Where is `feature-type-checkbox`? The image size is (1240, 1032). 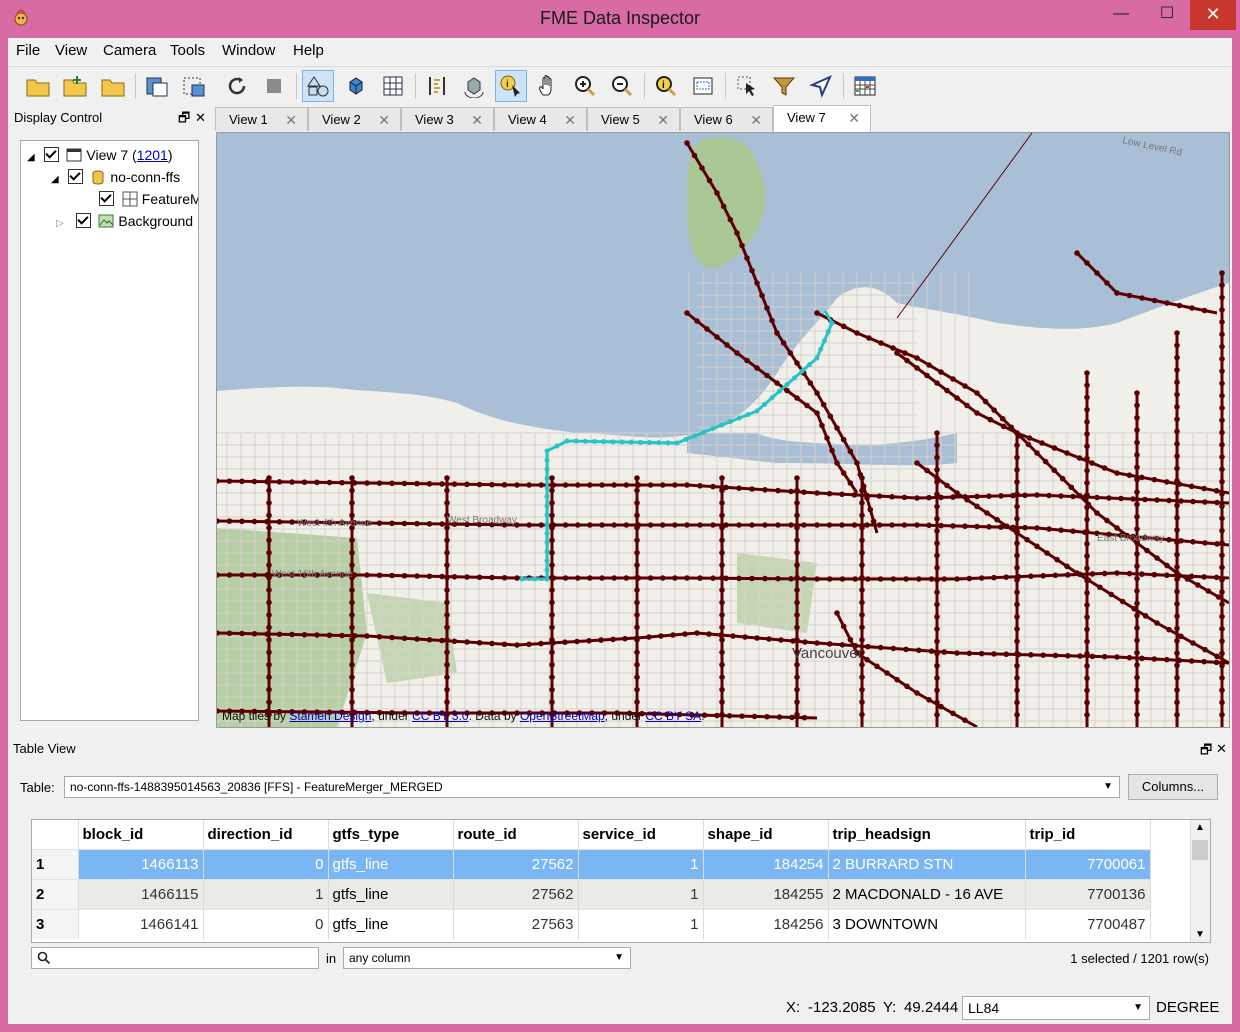
feature-type-checkbox is located at coordinates (106, 198).